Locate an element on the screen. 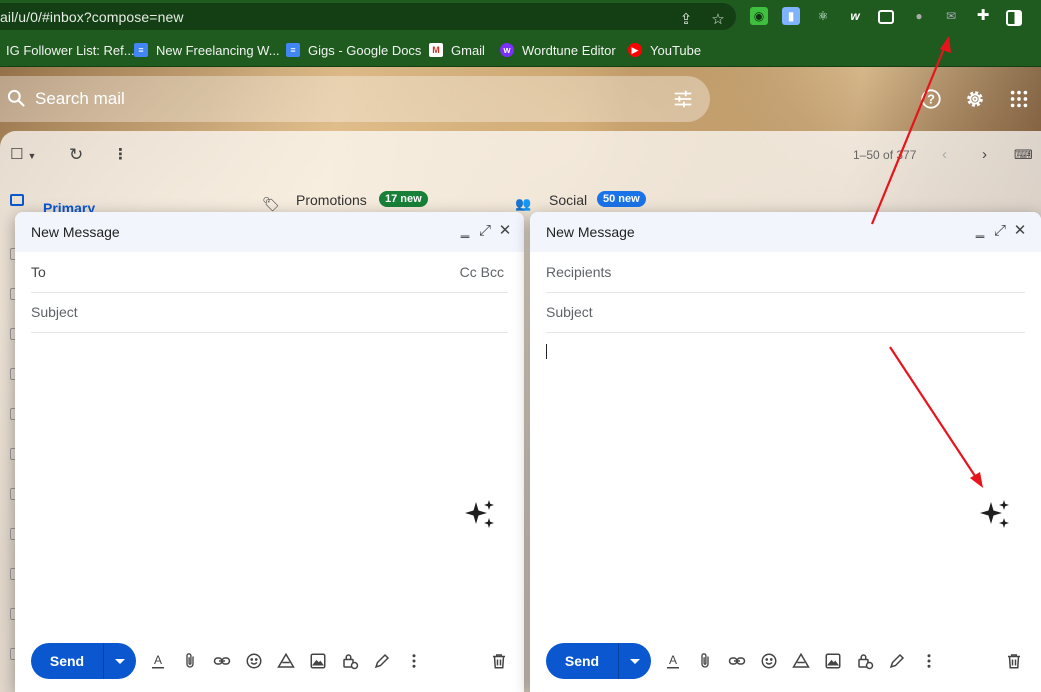  tab-promotions: Promotions is located at coordinates (331, 200).